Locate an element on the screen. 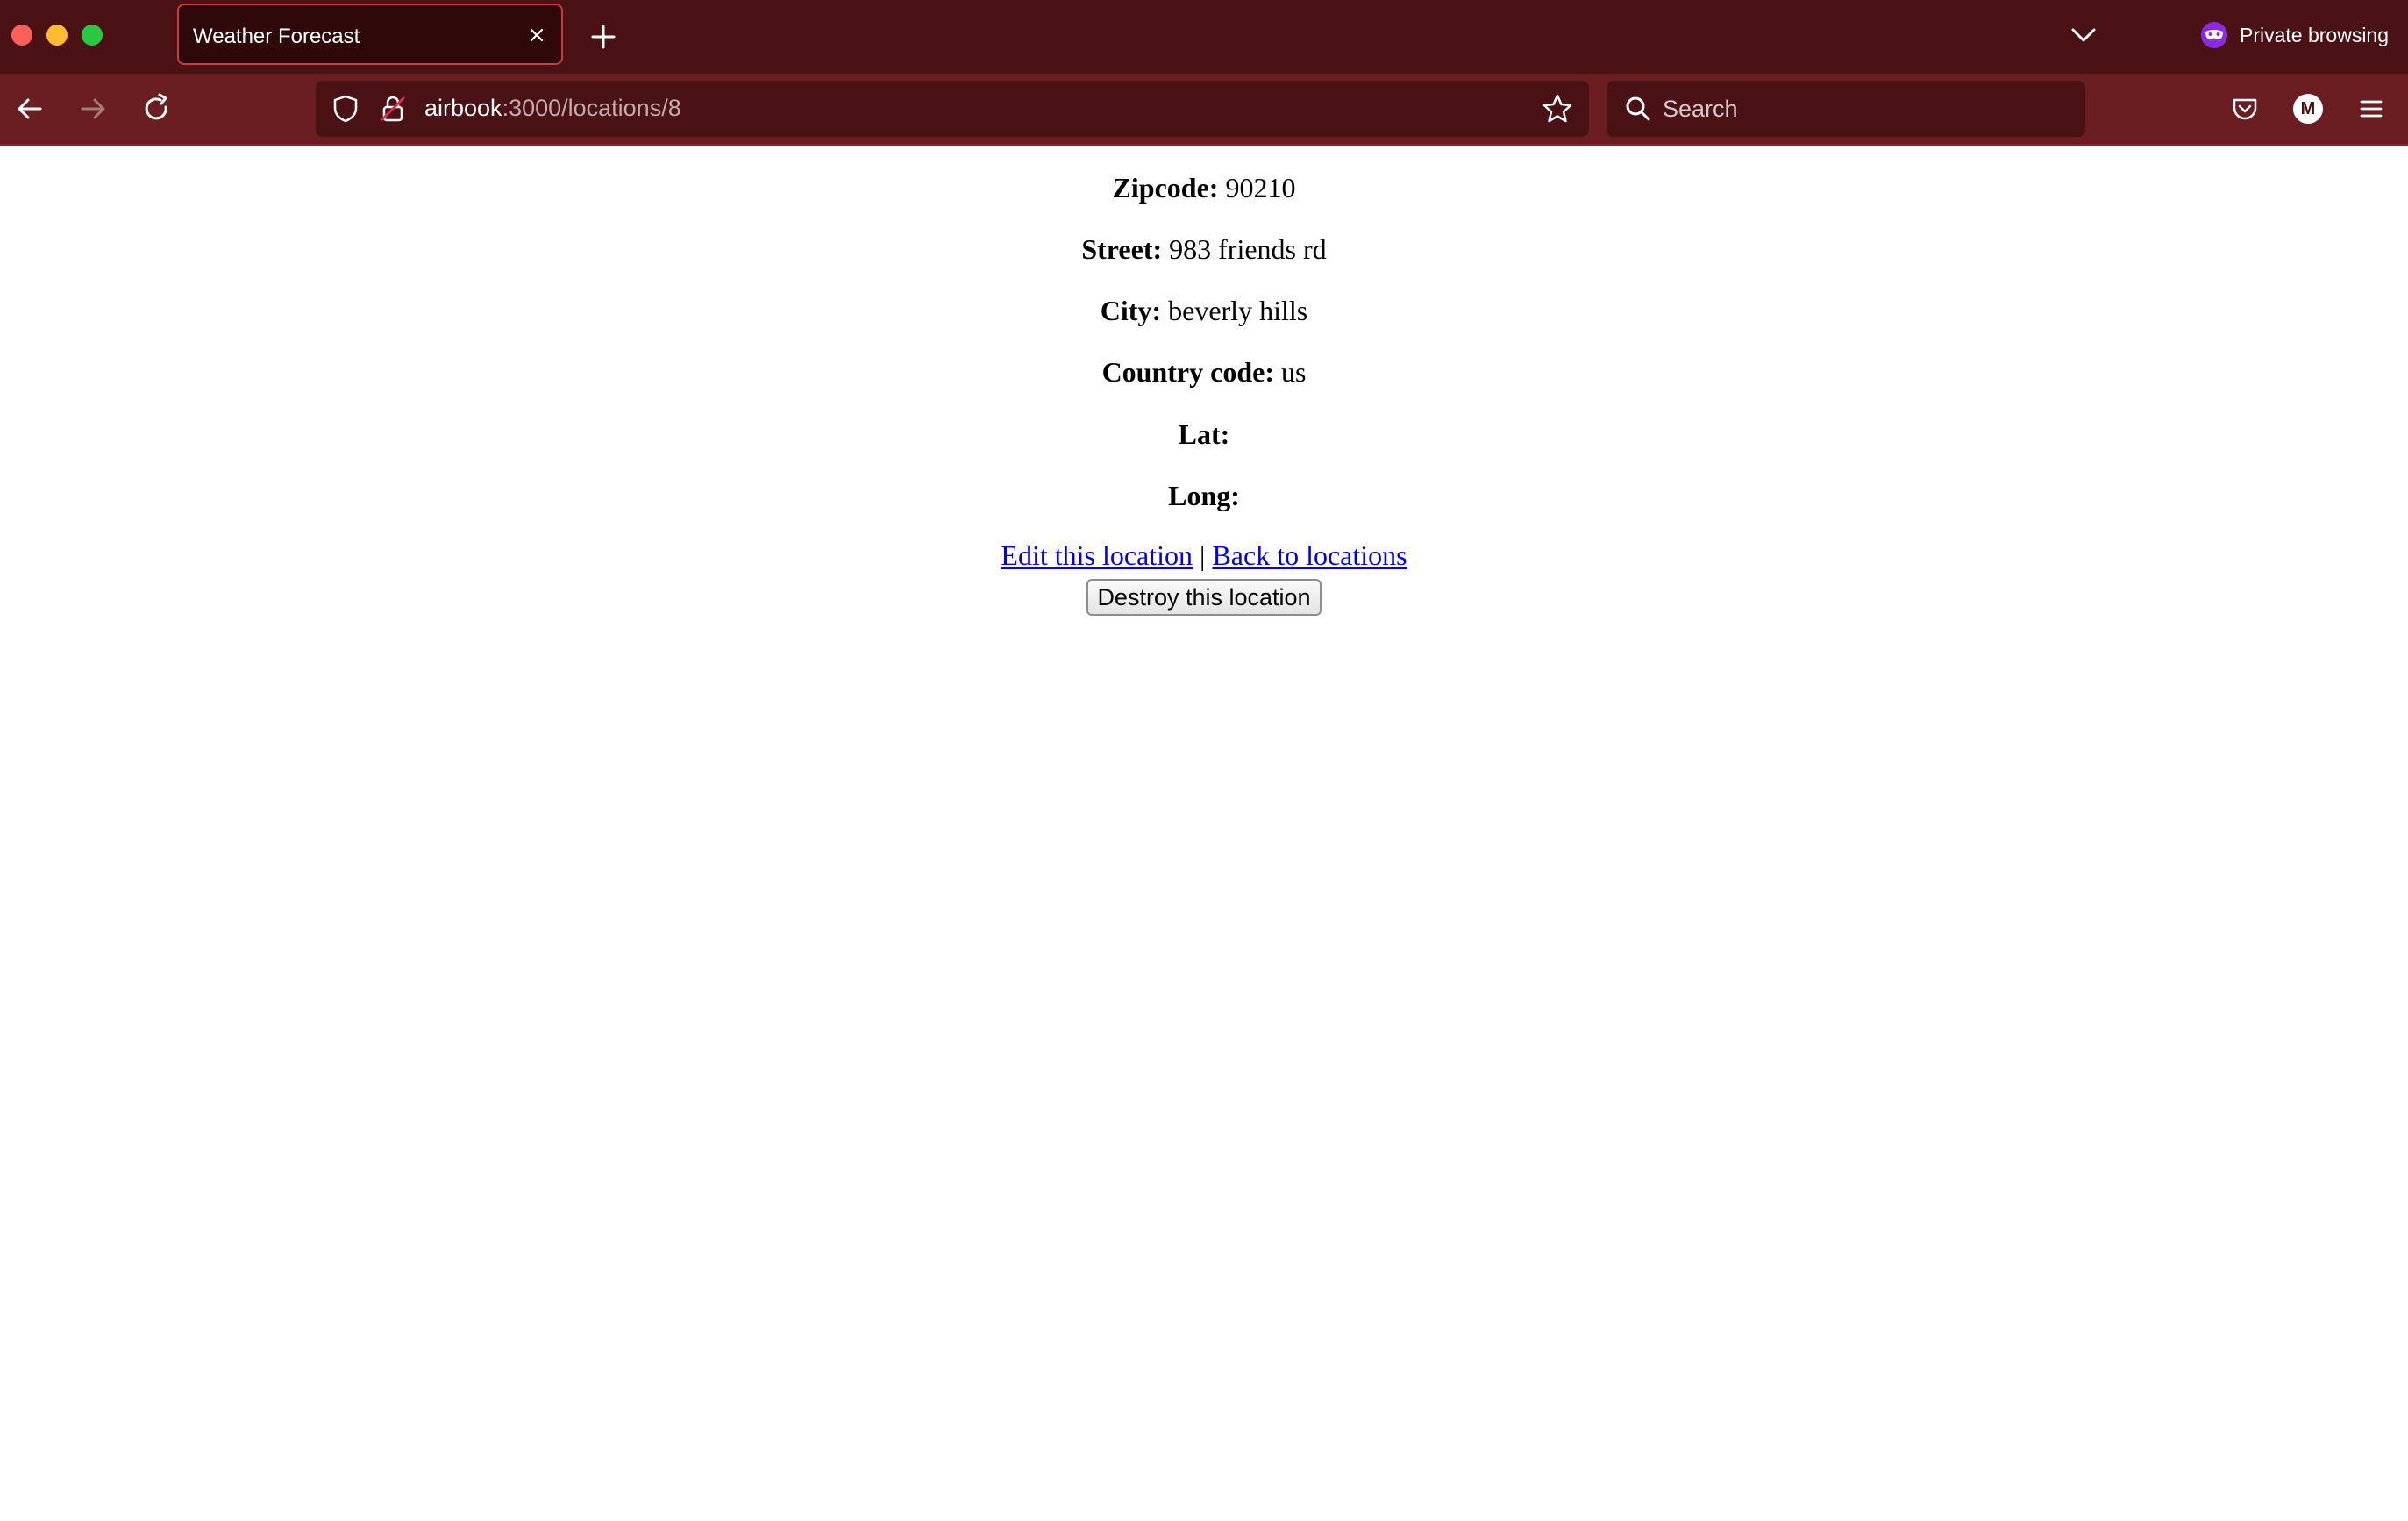  street-label: Street: is located at coordinates (1122, 249).